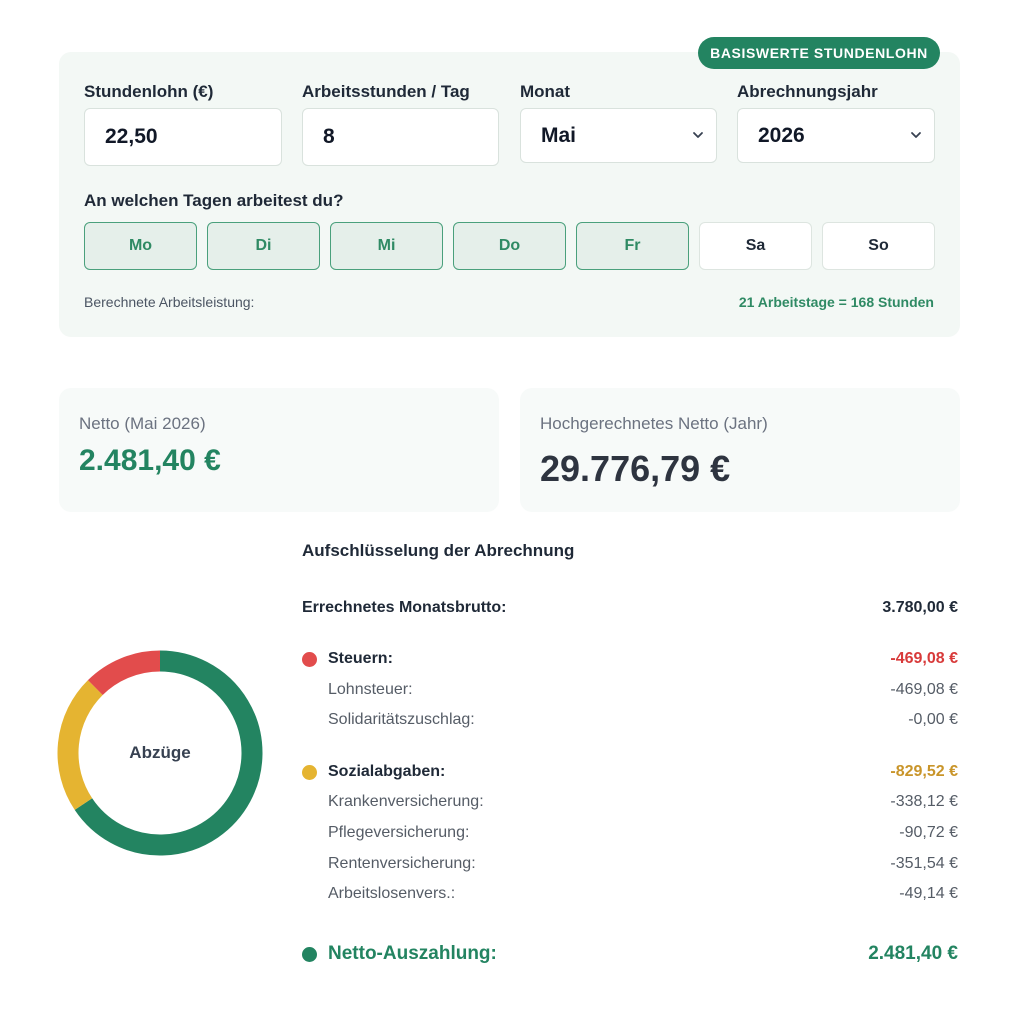  Describe the element at coordinates (618, 135) in the screenshot. I see `month-select: Mai` at that location.